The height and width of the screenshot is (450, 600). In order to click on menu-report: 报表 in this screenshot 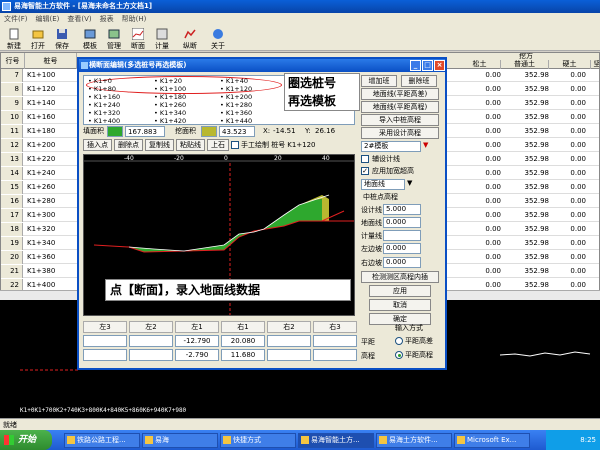, I will do `click(107, 19)`.